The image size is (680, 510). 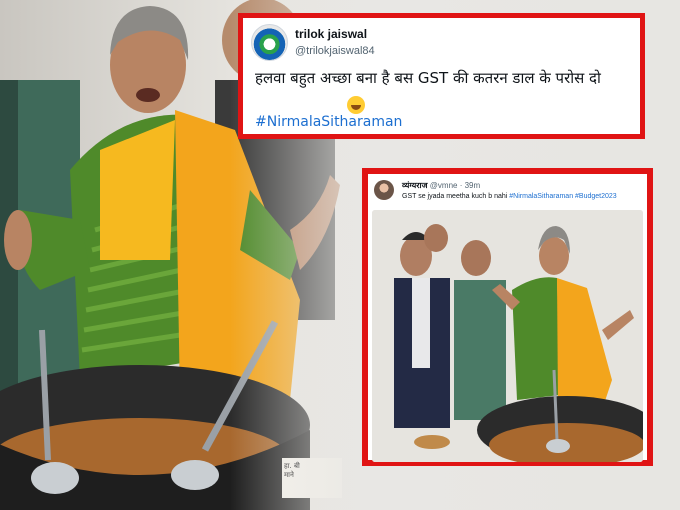 What do you see at coordinates (415, 185) in the screenshot?
I see `inner-author-name: व्यंग्यराज` at bounding box center [415, 185].